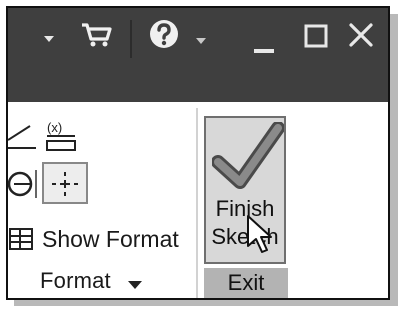 This screenshot has height=312, width=404. I want to click on minimize-icon, so click(264, 51).